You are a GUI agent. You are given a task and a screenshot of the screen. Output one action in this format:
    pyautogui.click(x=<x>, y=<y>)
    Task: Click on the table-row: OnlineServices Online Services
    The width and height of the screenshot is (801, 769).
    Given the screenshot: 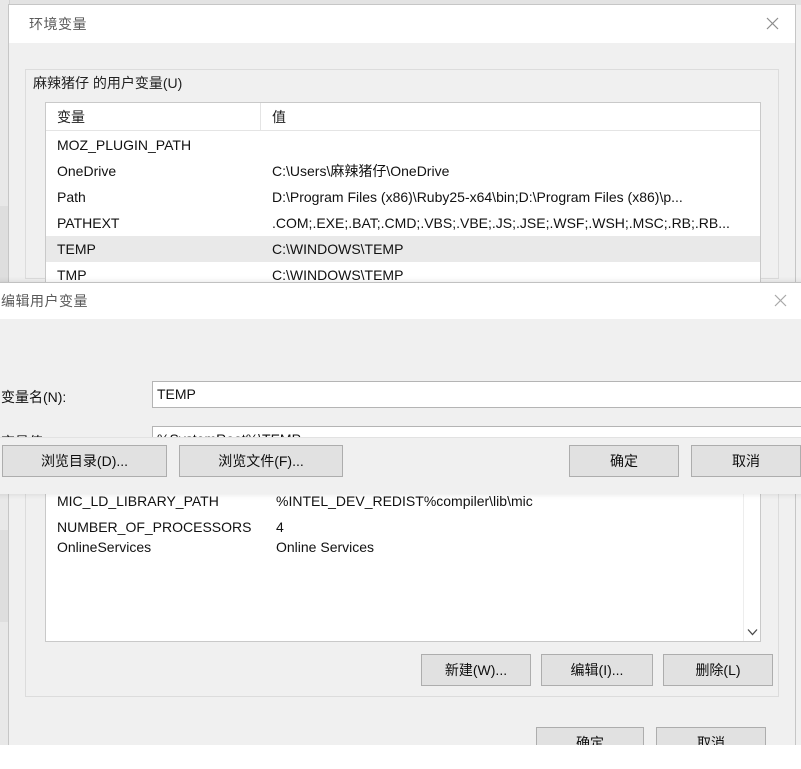 What is the action you would take?
    pyautogui.click(x=403, y=546)
    